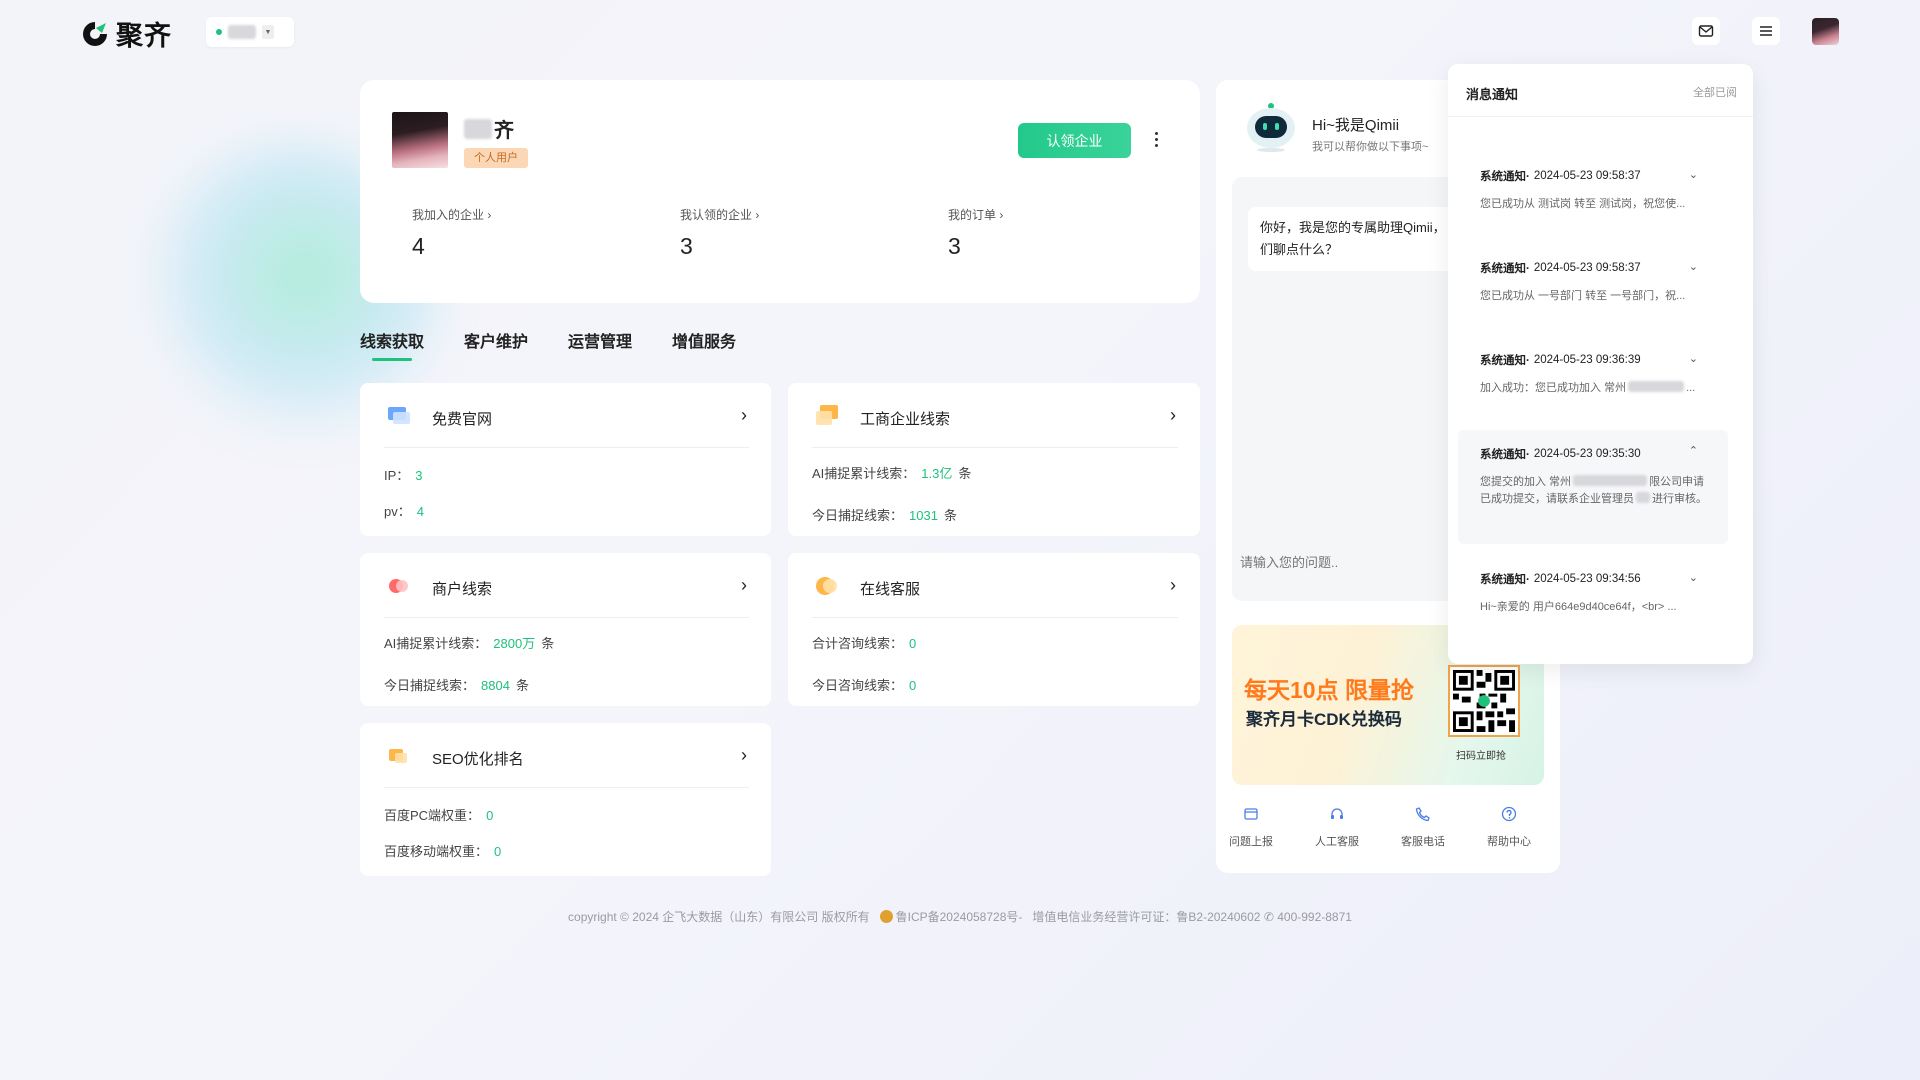  What do you see at coordinates (1329, 690) in the screenshot?
I see `promo-headline: 每天10点 限量抢` at bounding box center [1329, 690].